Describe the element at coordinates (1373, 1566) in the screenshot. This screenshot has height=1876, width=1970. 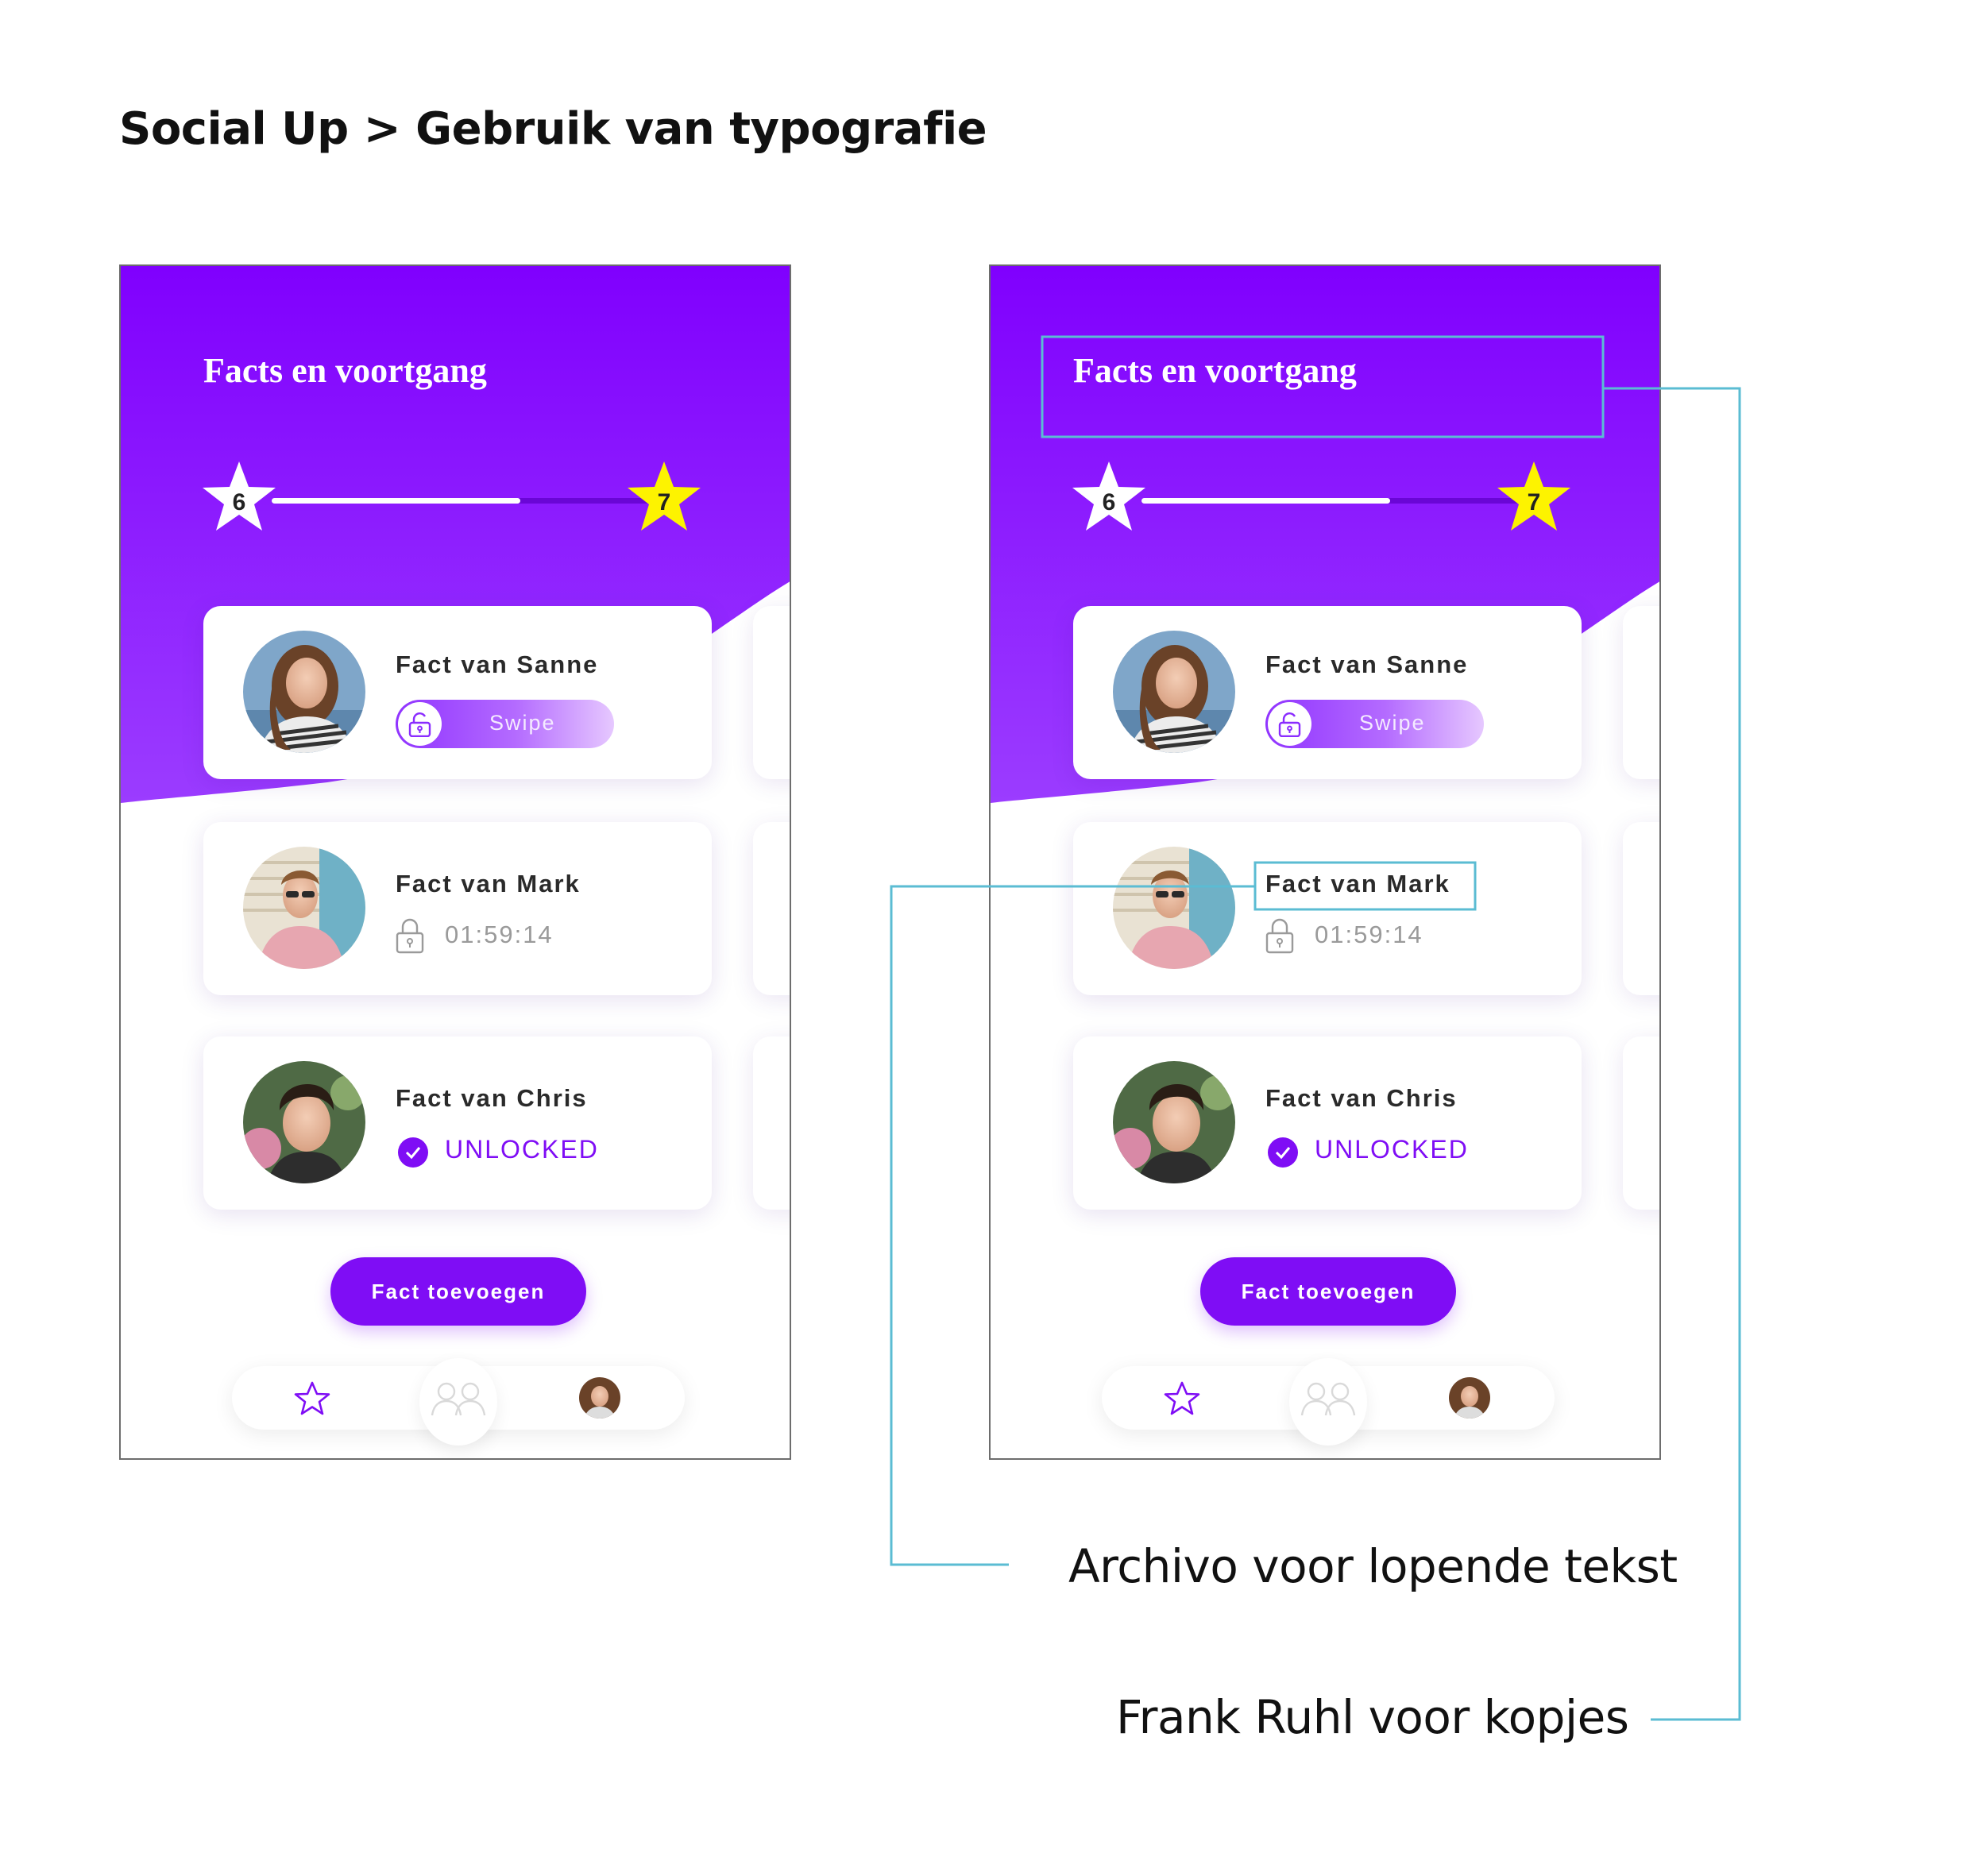
I see `body-font-annotation: Archivo voor lopende tekst` at that location.